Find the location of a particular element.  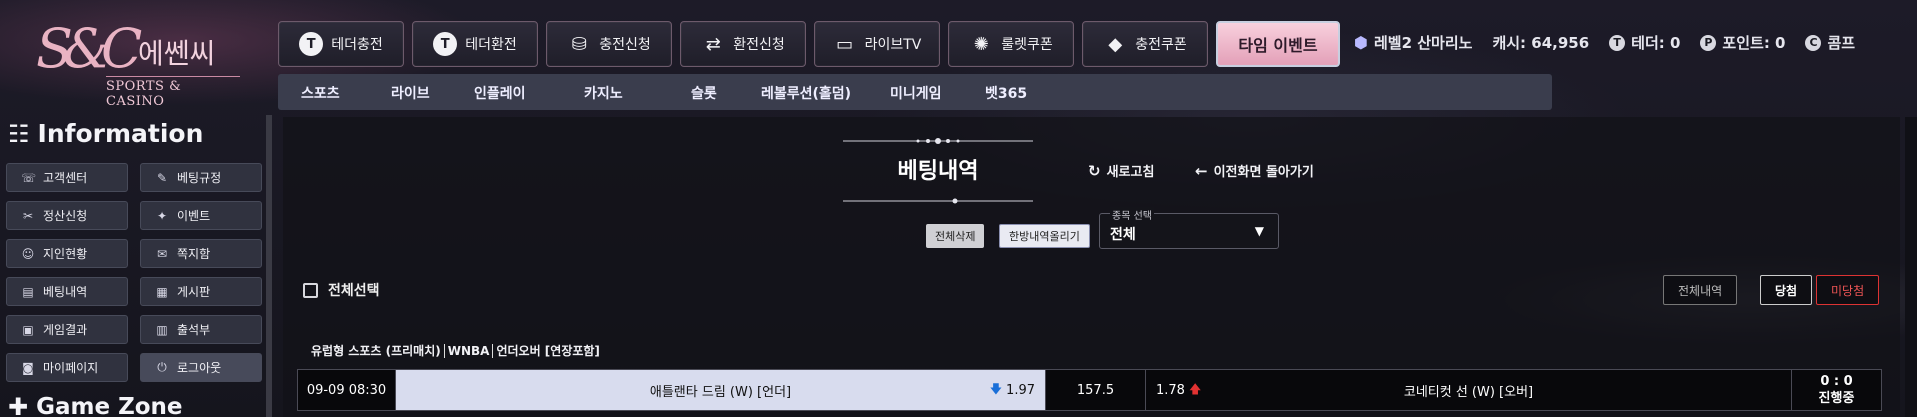

sidebar-item-attendance: ▥ 출석부 is located at coordinates (201, 329).